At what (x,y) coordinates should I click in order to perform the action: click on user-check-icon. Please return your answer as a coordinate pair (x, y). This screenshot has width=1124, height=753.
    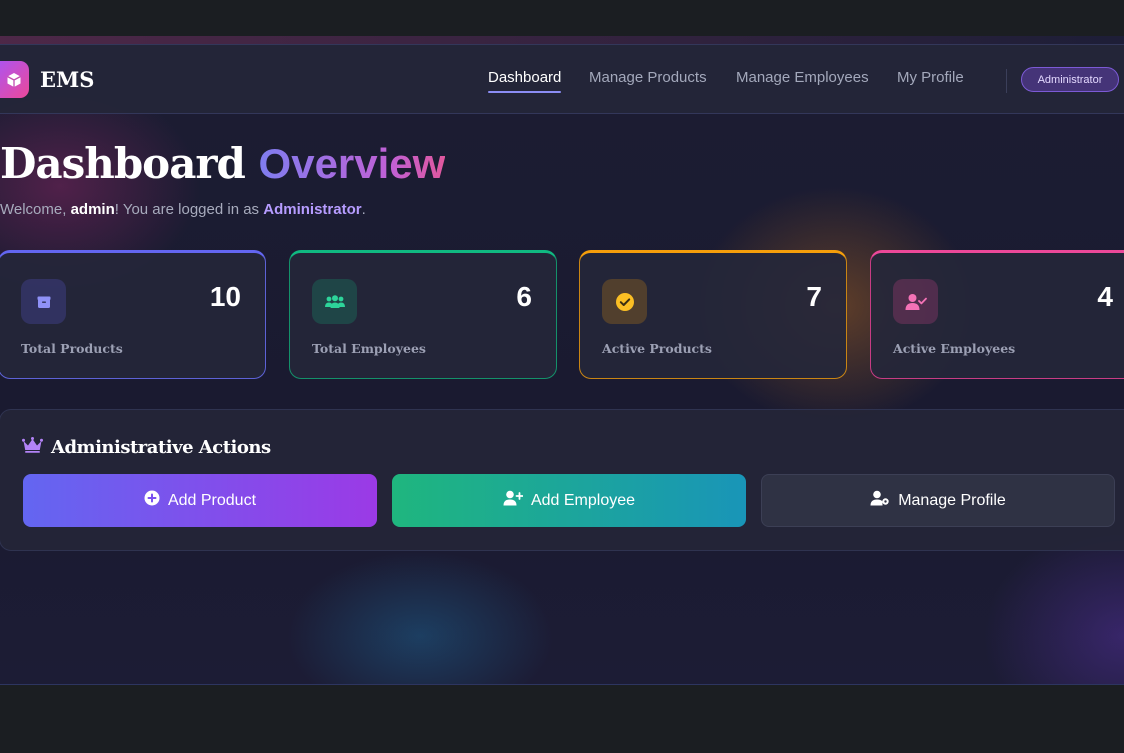
    Looking at the image, I should click on (915, 301).